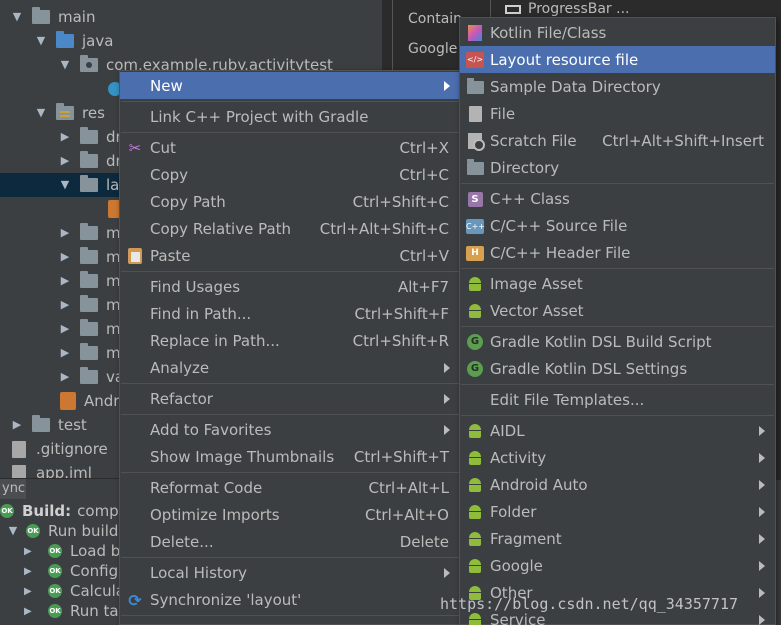 The height and width of the screenshot is (625, 781). Describe the element at coordinates (617, 198) in the screenshot. I see `menu-item-cpp-class: S C++ Class` at that location.